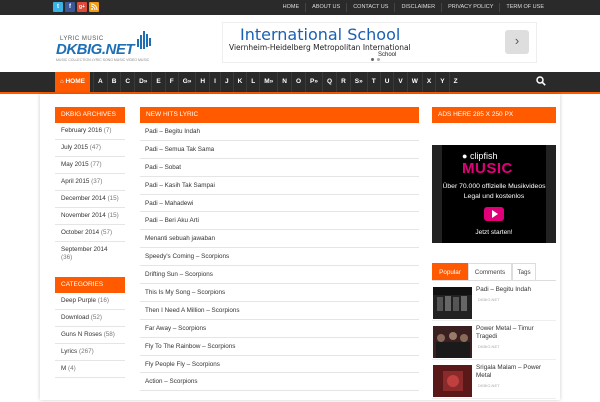 The height and width of the screenshot is (402, 600). I want to click on nav-letter: E, so click(157, 82).